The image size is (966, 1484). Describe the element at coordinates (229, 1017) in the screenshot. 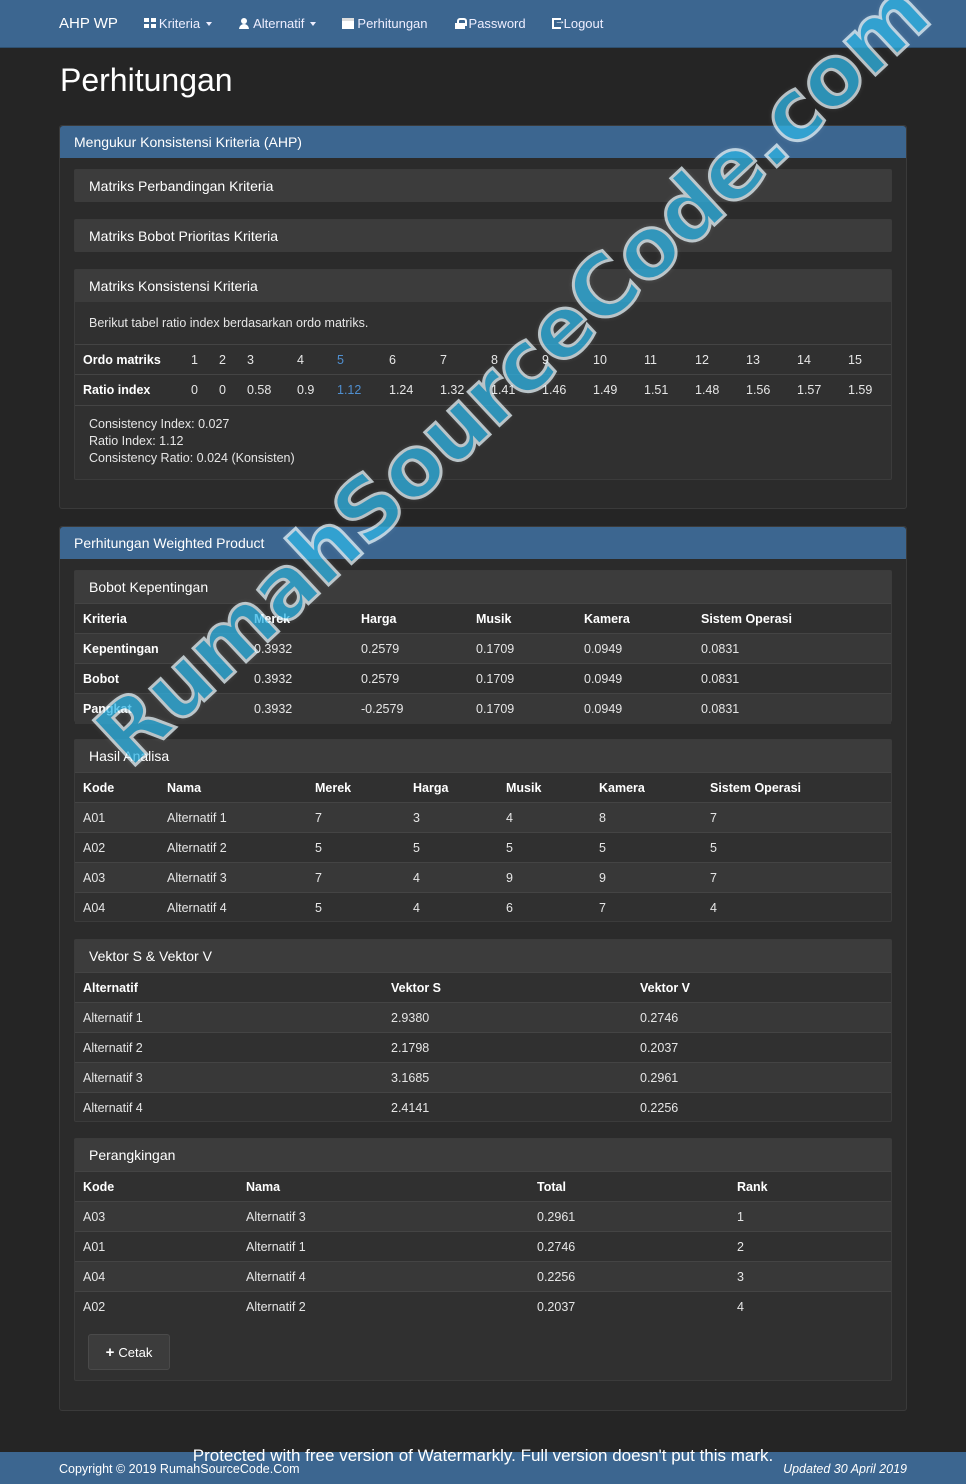

I see `table-cell: Alternatif 1` at that location.